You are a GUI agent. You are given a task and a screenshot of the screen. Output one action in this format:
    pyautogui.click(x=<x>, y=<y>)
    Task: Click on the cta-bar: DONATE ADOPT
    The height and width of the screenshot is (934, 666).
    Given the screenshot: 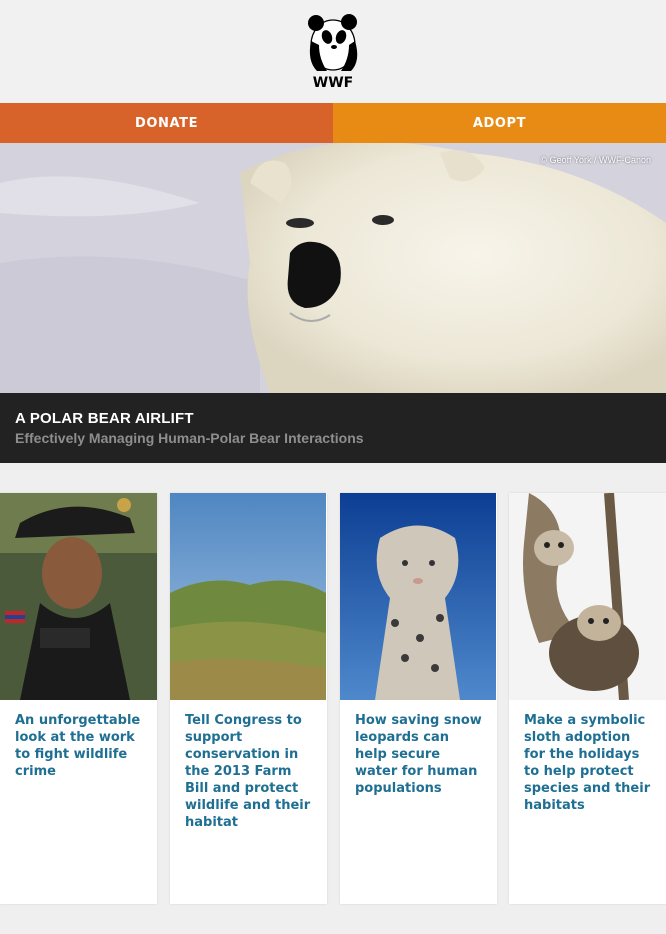 What is the action you would take?
    pyautogui.click(x=333, y=123)
    